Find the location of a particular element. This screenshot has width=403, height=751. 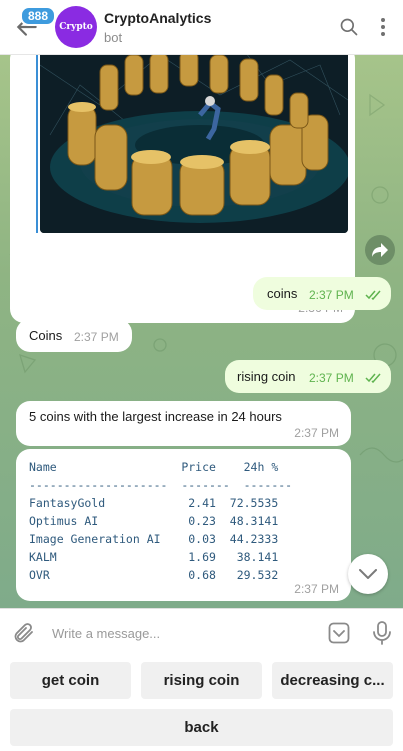

back-button: back is located at coordinates (201, 727).